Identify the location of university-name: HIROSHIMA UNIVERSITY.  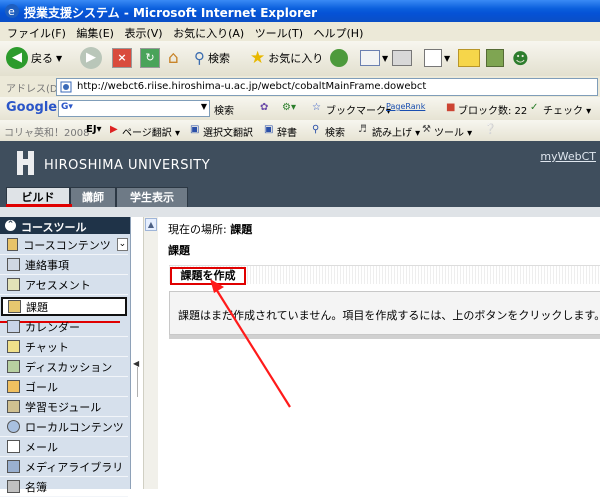
(127, 165).